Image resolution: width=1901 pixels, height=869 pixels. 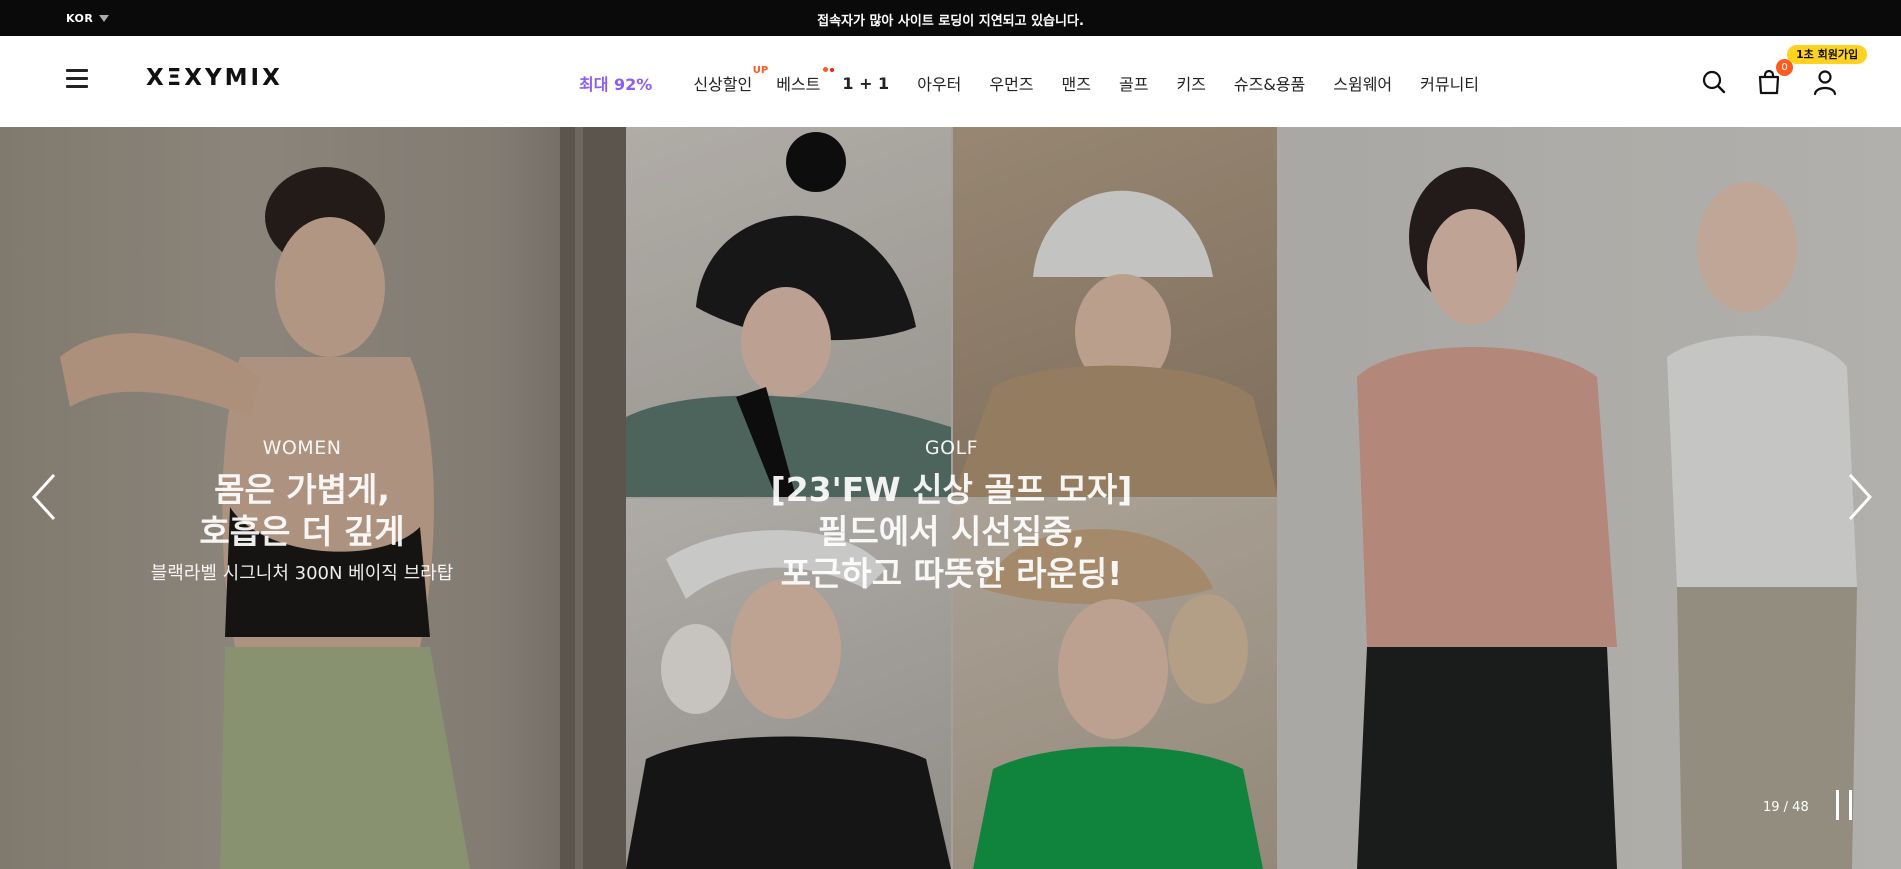 I want to click on join-badge: 1초 회원가입, so click(x=1827, y=54).